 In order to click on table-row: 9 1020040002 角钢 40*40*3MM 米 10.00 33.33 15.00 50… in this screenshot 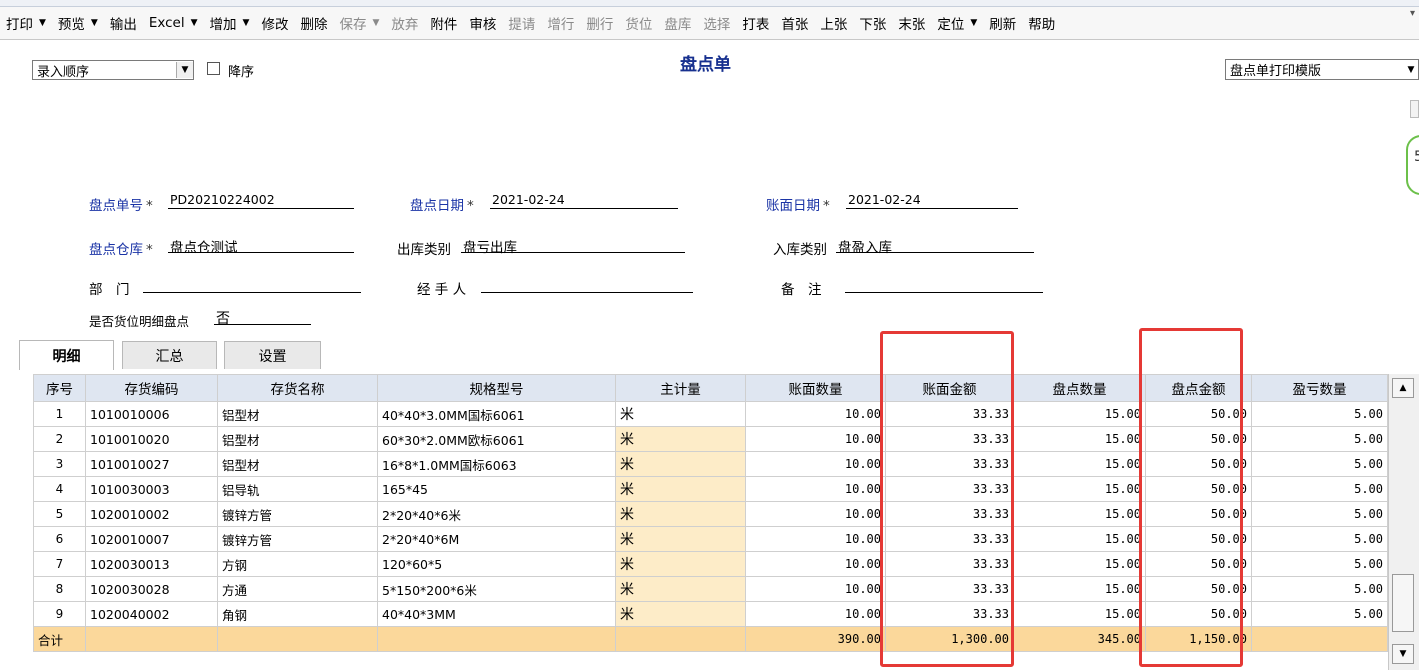, I will do `click(710, 614)`.